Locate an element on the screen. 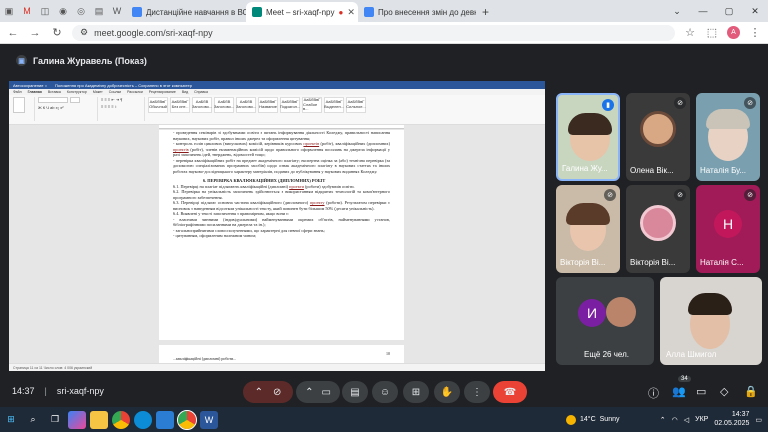 The height and width of the screenshot is (432, 768). tab-search-icon: ⌄ is located at coordinates (677, 11).